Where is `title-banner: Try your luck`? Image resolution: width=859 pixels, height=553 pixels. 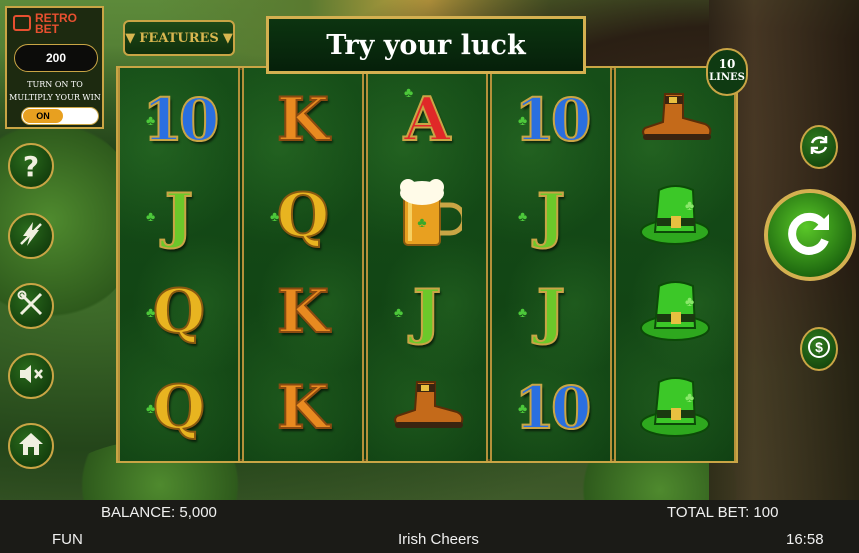
title-banner: Try your luck is located at coordinates (426, 45).